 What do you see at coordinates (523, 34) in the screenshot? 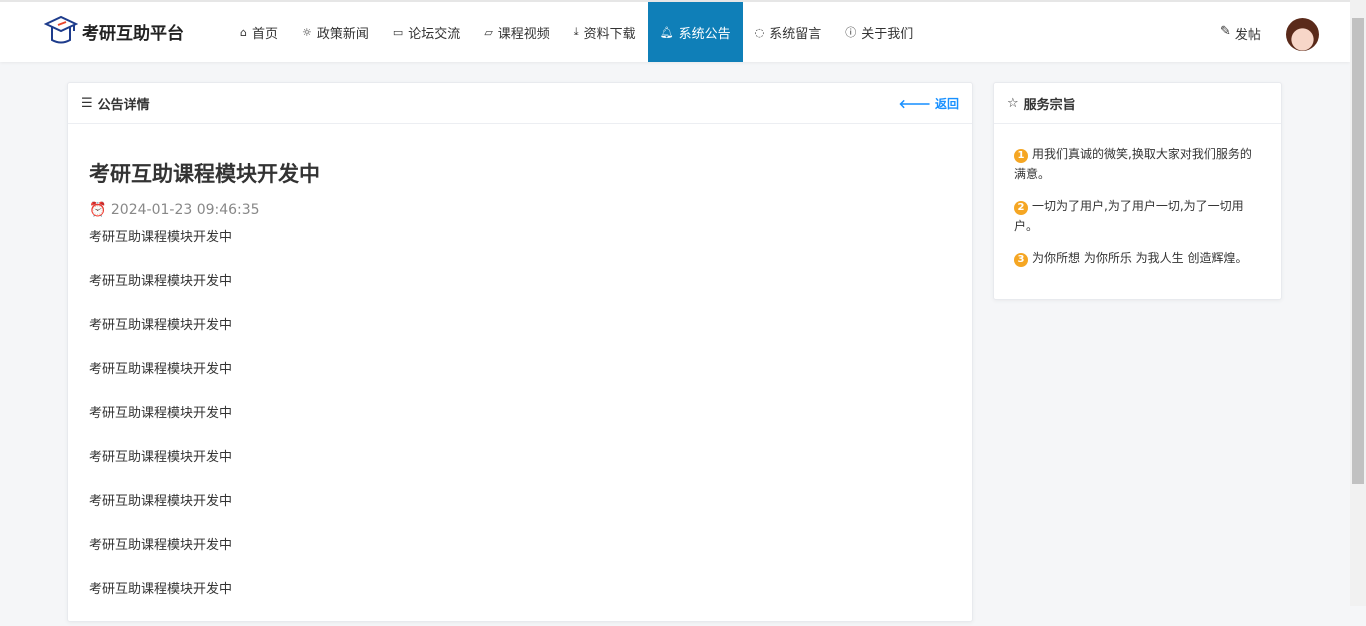
I see `nav-label: 课程视频` at bounding box center [523, 34].